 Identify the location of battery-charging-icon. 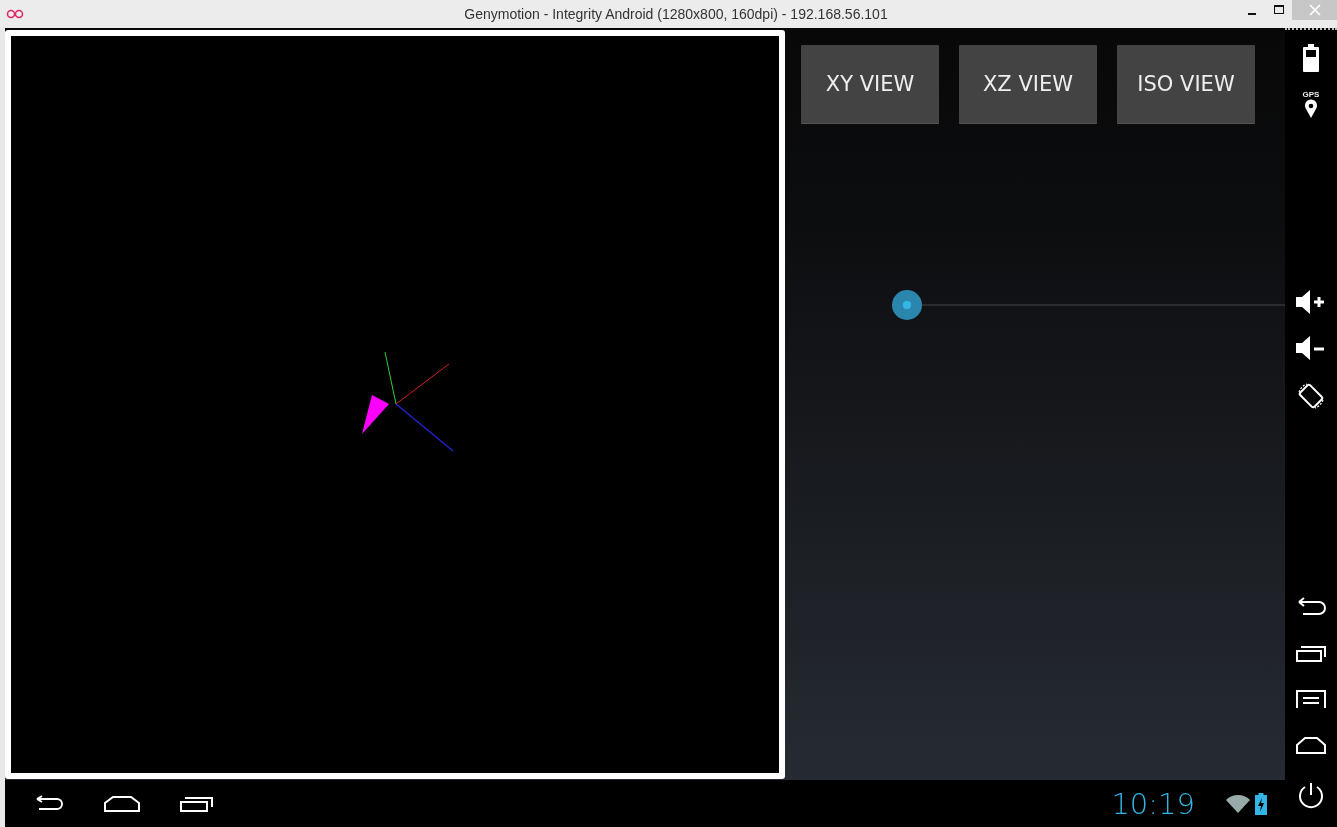
(1261, 803).